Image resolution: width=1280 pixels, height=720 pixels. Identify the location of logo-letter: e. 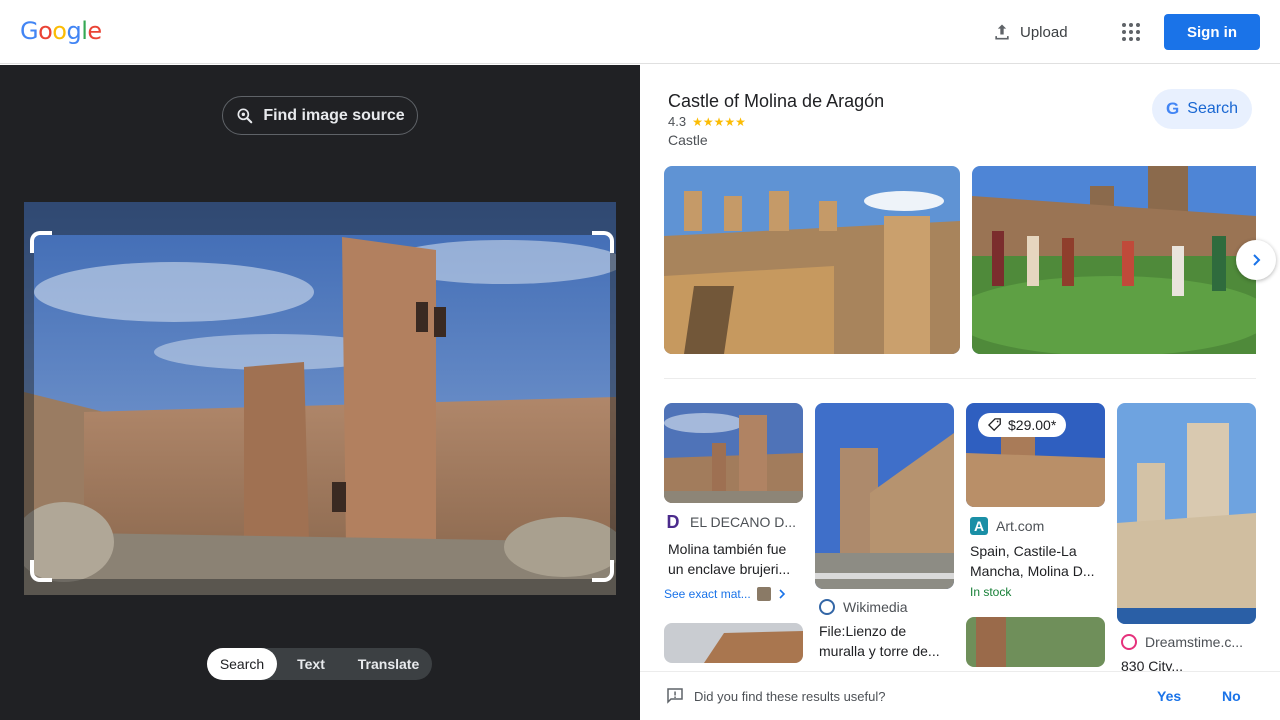
(94, 31).